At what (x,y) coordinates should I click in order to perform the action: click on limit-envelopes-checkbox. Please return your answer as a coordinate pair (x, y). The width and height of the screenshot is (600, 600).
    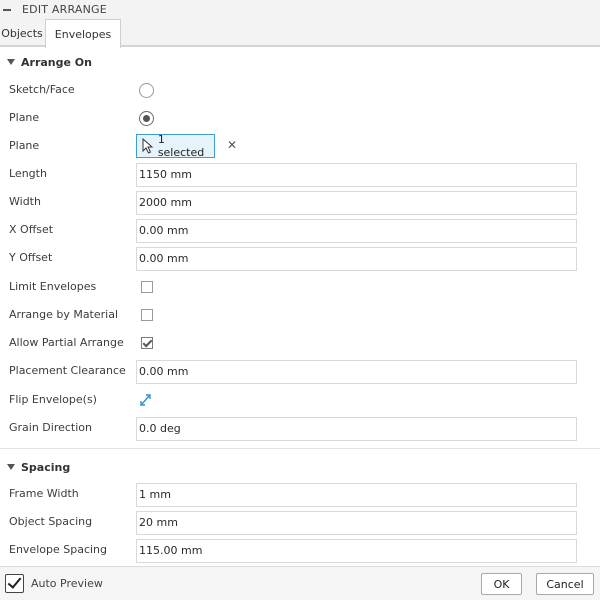
    Looking at the image, I should click on (147, 287).